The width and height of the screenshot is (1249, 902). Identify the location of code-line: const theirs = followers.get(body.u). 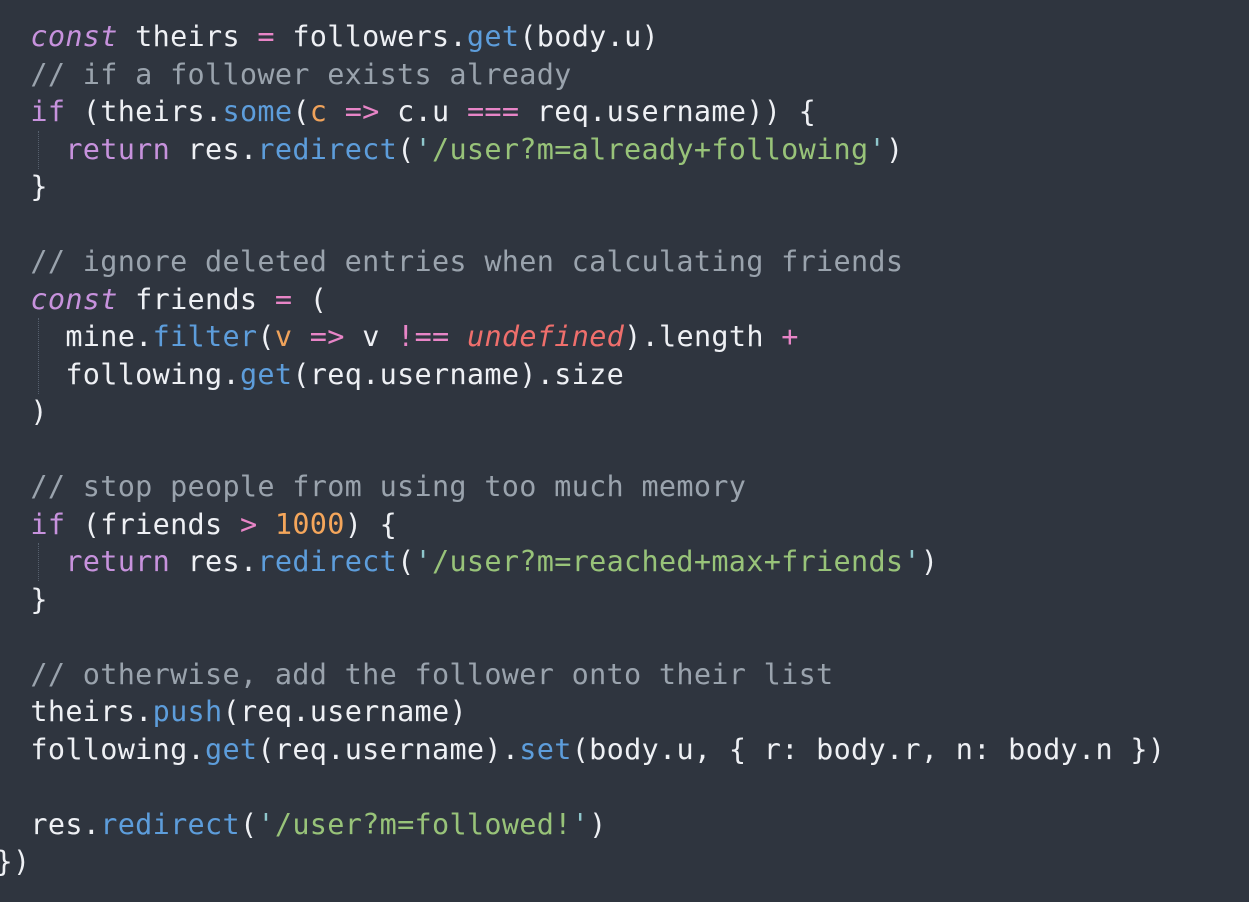
(329, 37).